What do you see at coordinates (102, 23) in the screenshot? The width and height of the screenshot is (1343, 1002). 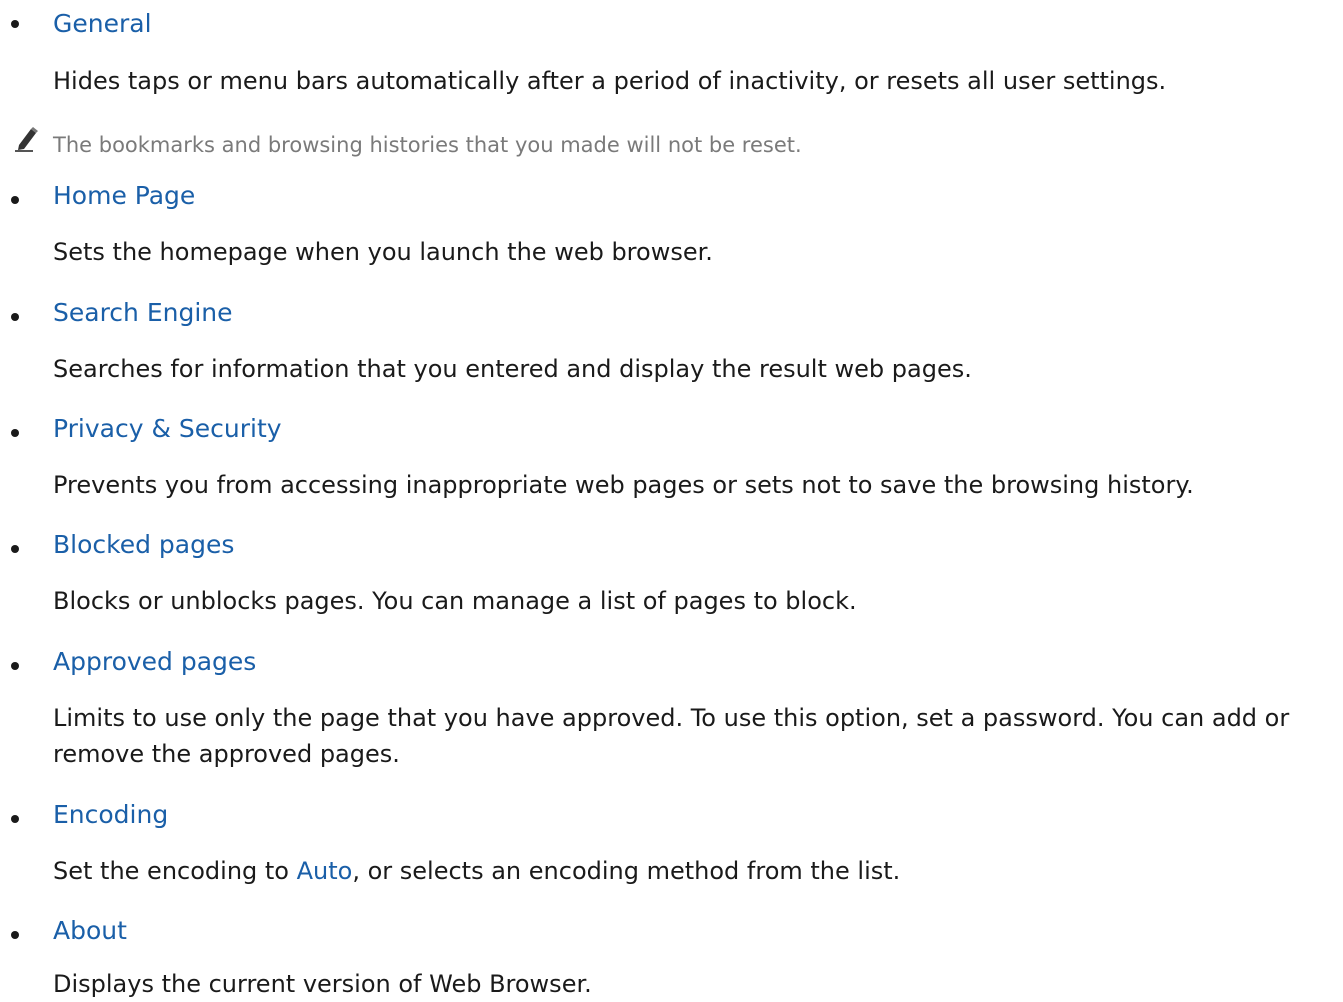 I see `item-title: General` at bounding box center [102, 23].